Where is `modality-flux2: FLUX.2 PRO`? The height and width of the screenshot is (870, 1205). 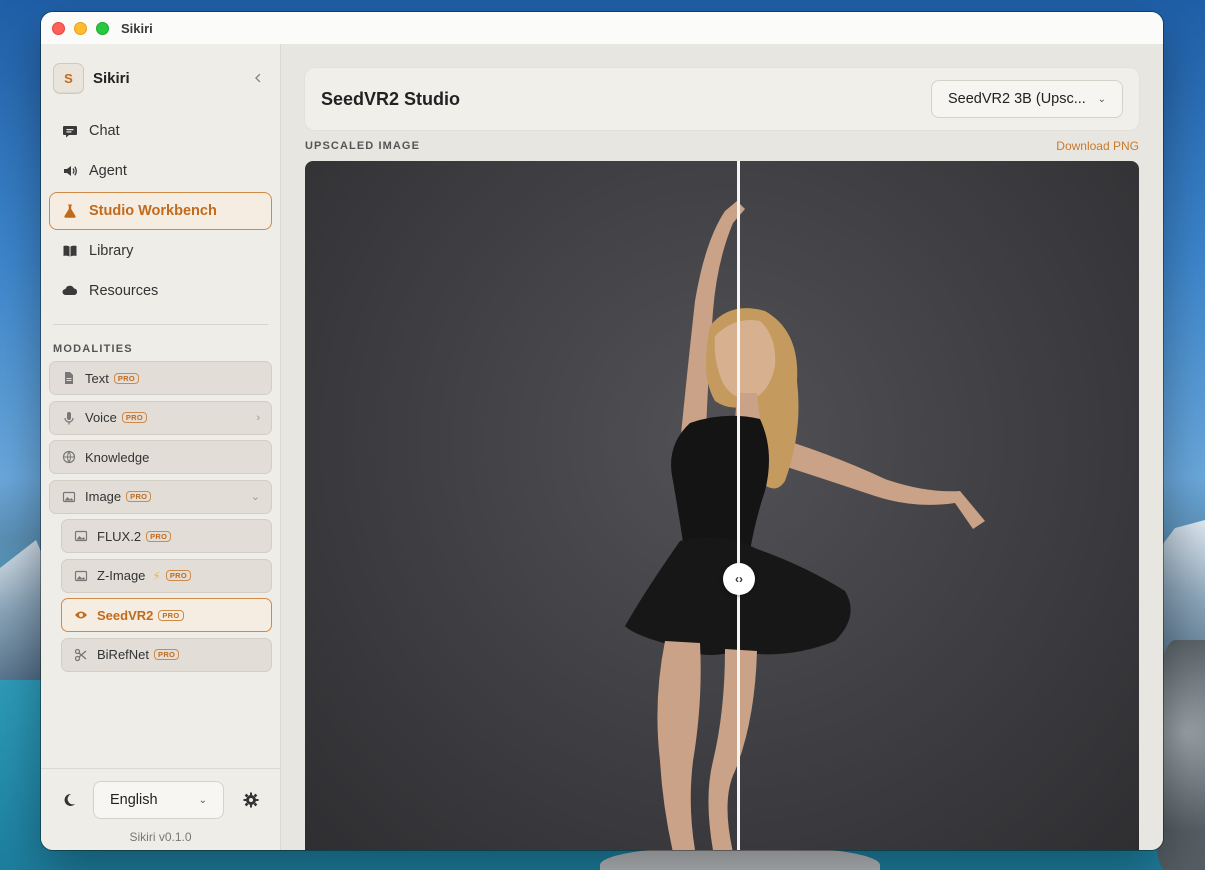
modality-flux2: FLUX.2 PRO is located at coordinates (166, 536).